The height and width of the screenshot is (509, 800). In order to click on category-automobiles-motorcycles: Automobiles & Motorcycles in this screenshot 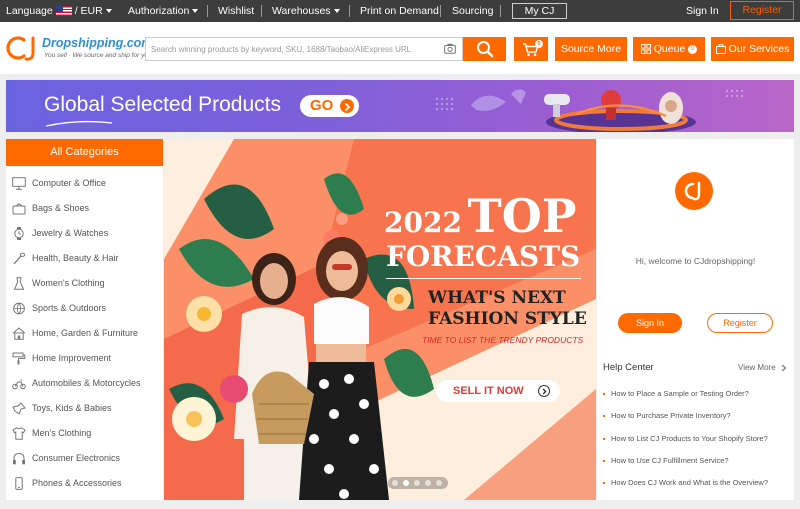, I will do `click(84, 383)`.